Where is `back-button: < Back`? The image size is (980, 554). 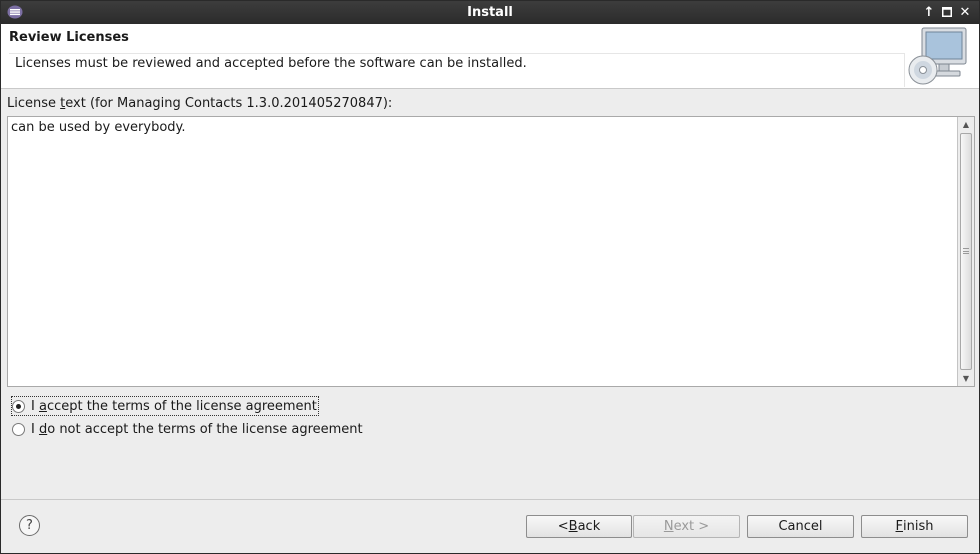
back-button: < Back is located at coordinates (579, 526).